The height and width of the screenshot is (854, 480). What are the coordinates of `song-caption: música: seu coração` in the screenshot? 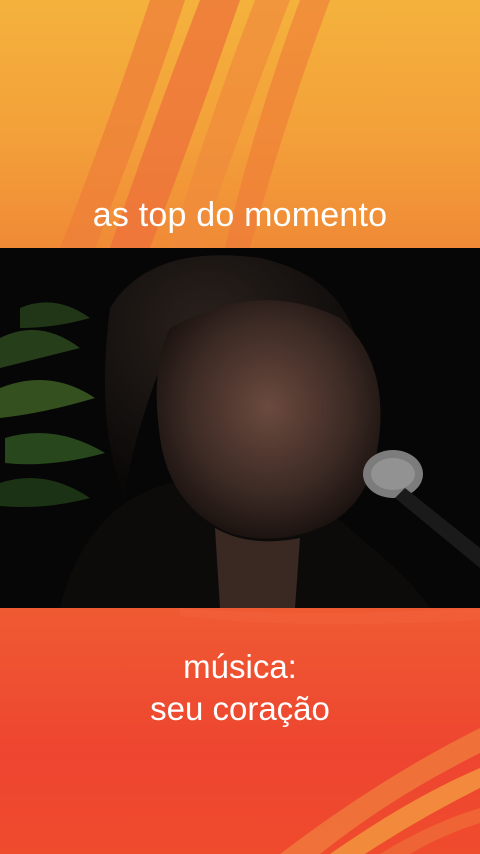 It's located at (240, 688).